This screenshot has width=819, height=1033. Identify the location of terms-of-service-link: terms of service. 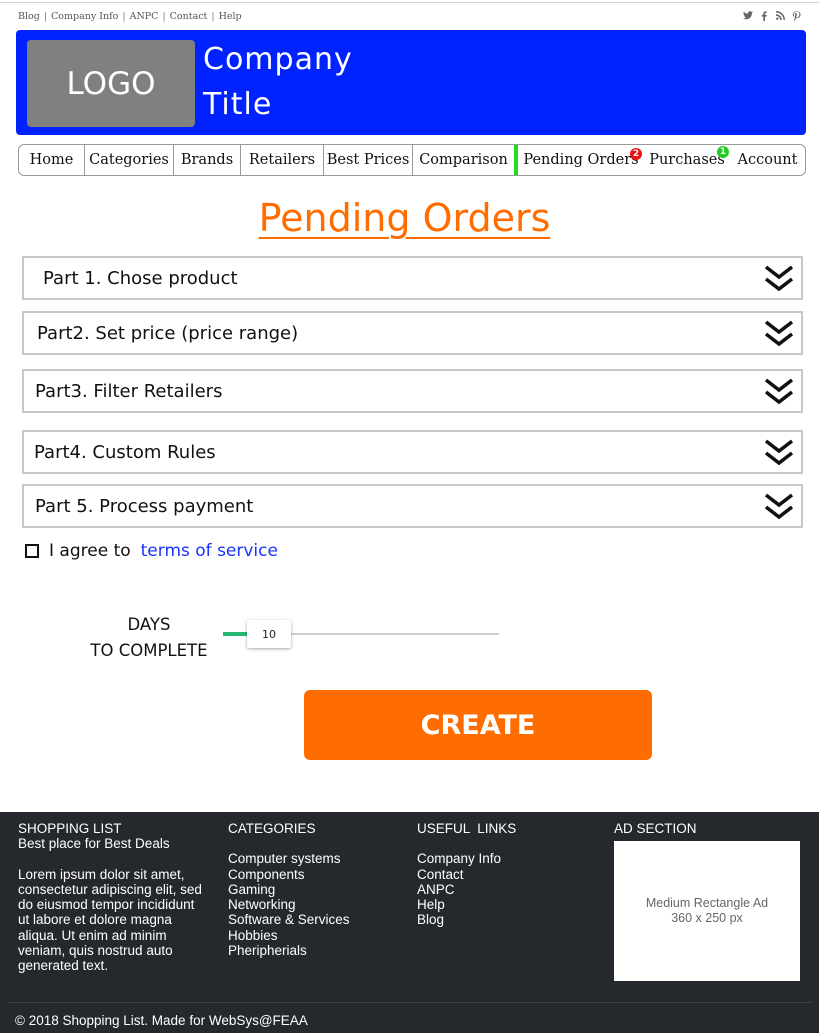
(209, 551).